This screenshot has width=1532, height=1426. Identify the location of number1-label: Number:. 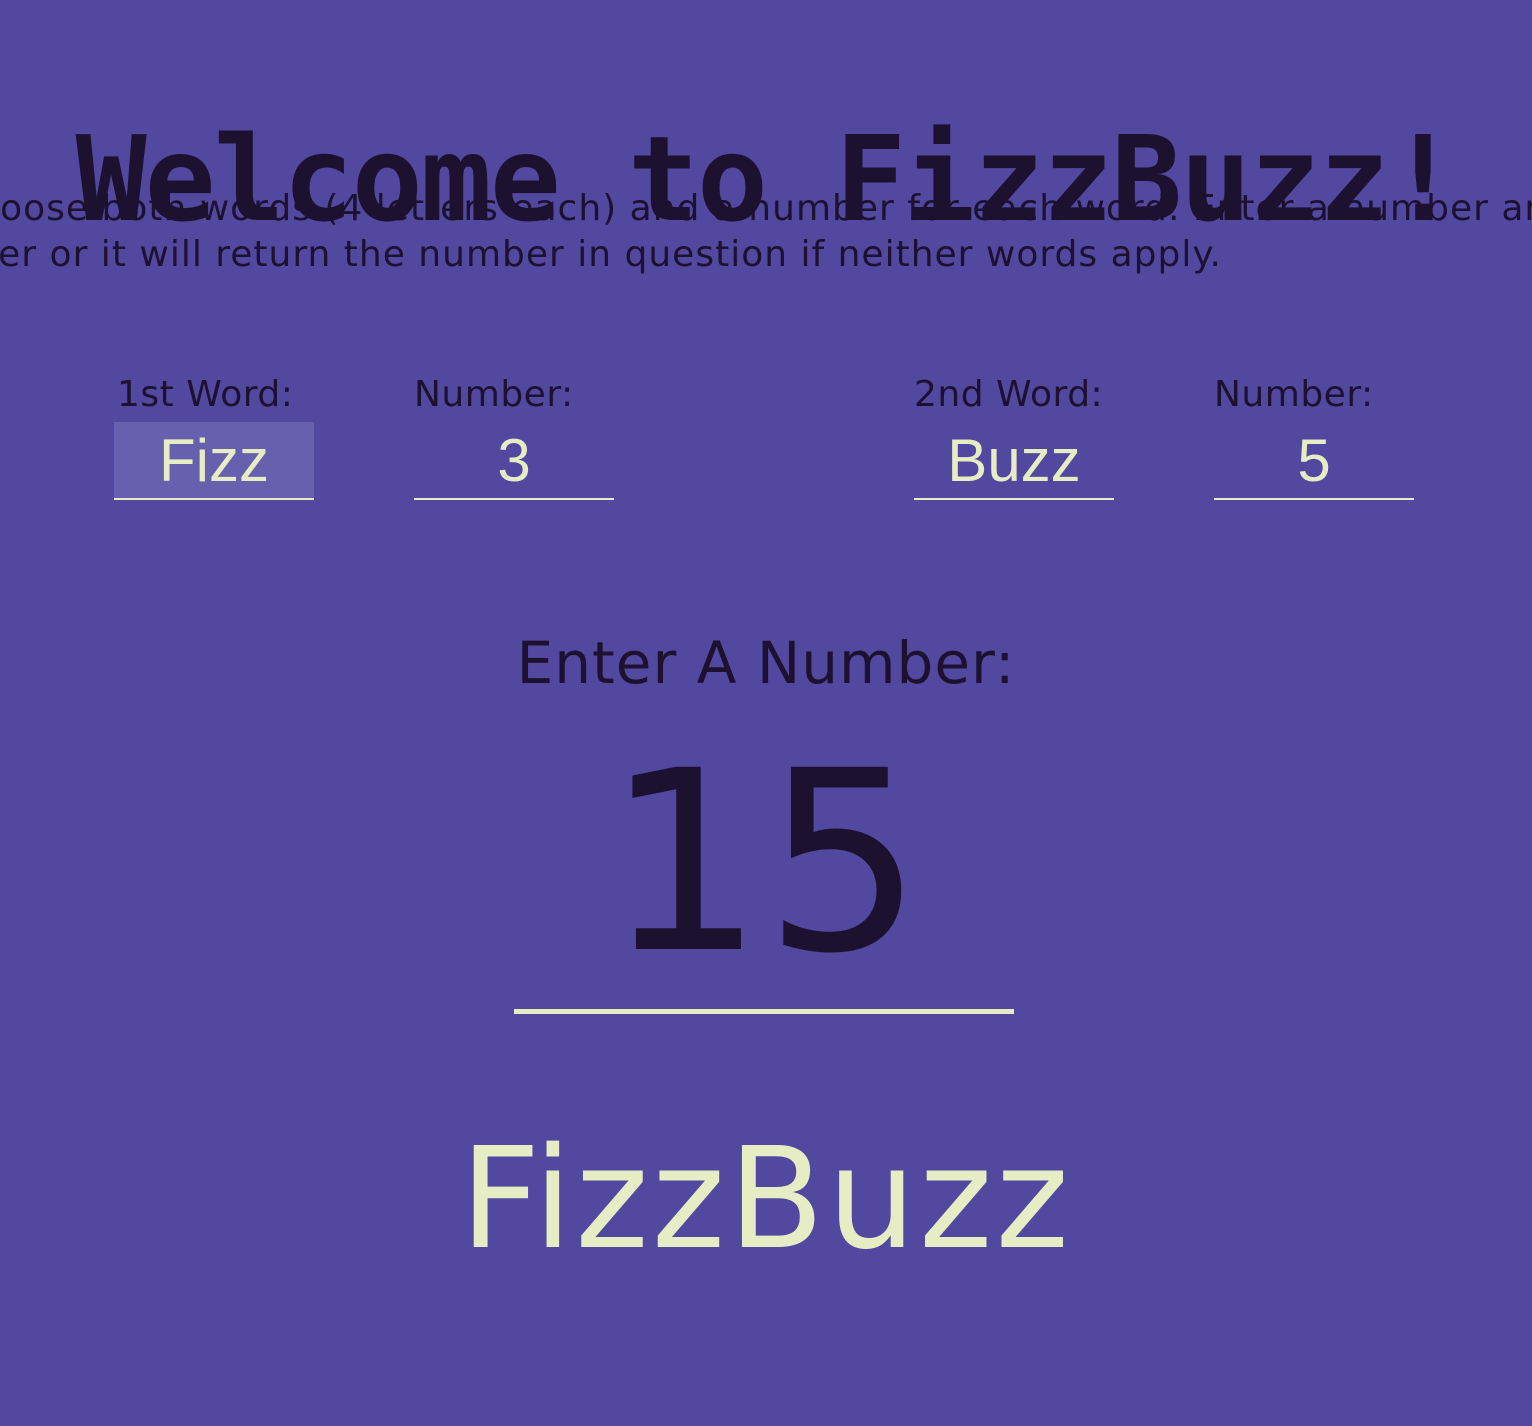
(494, 394).